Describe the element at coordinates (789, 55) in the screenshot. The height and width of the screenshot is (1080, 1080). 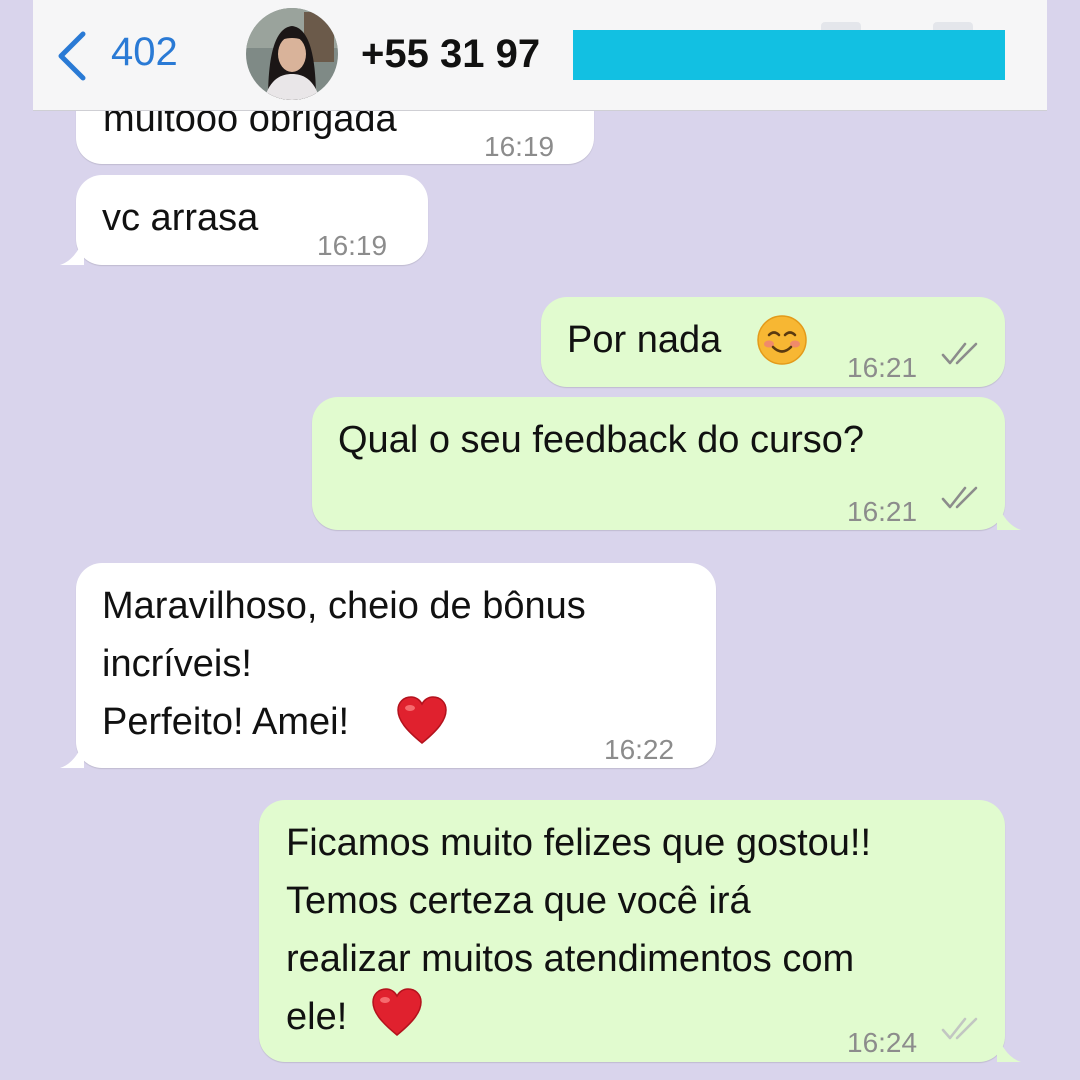
I see `redaction-bar` at that location.